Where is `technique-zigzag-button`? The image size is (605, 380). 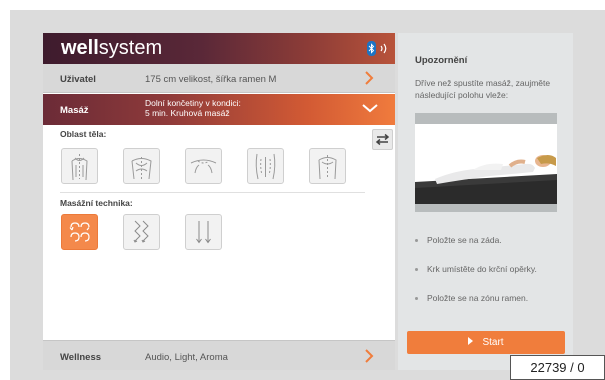 technique-zigzag-button is located at coordinates (141, 232).